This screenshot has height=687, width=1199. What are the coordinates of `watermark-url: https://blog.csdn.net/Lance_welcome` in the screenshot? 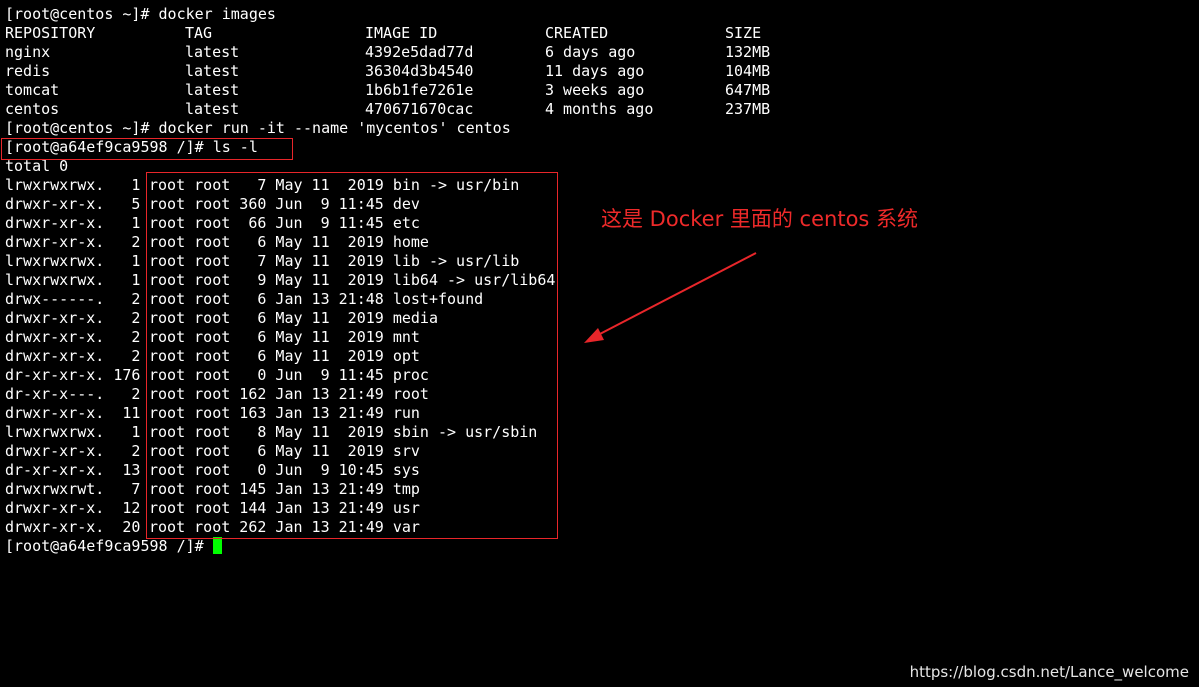 It's located at (1049, 672).